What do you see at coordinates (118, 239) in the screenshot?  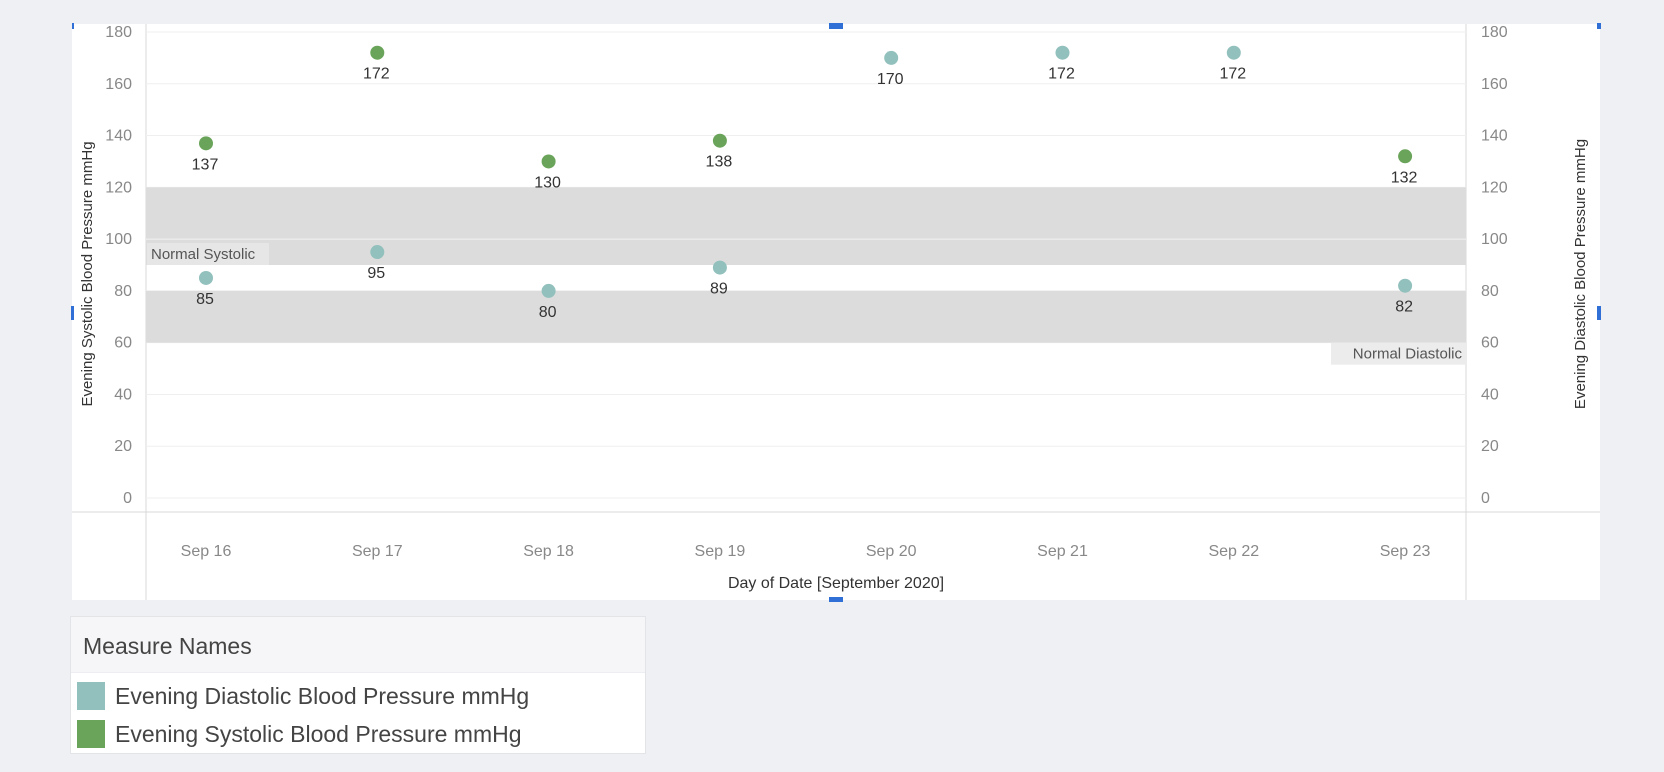 I see `y-tick-label-left: 100` at bounding box center [118, 239].